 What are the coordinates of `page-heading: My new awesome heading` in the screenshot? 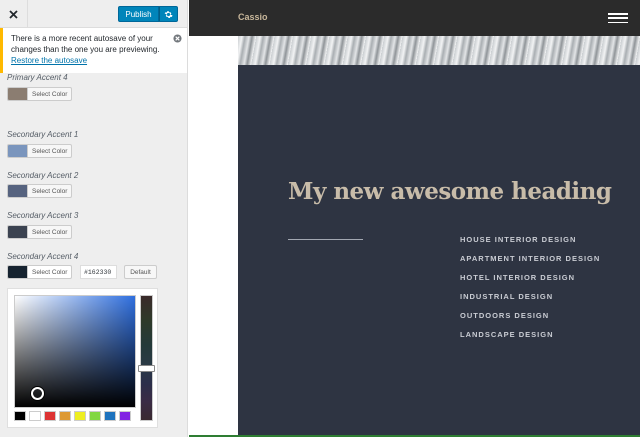 It's located at (450, 191).